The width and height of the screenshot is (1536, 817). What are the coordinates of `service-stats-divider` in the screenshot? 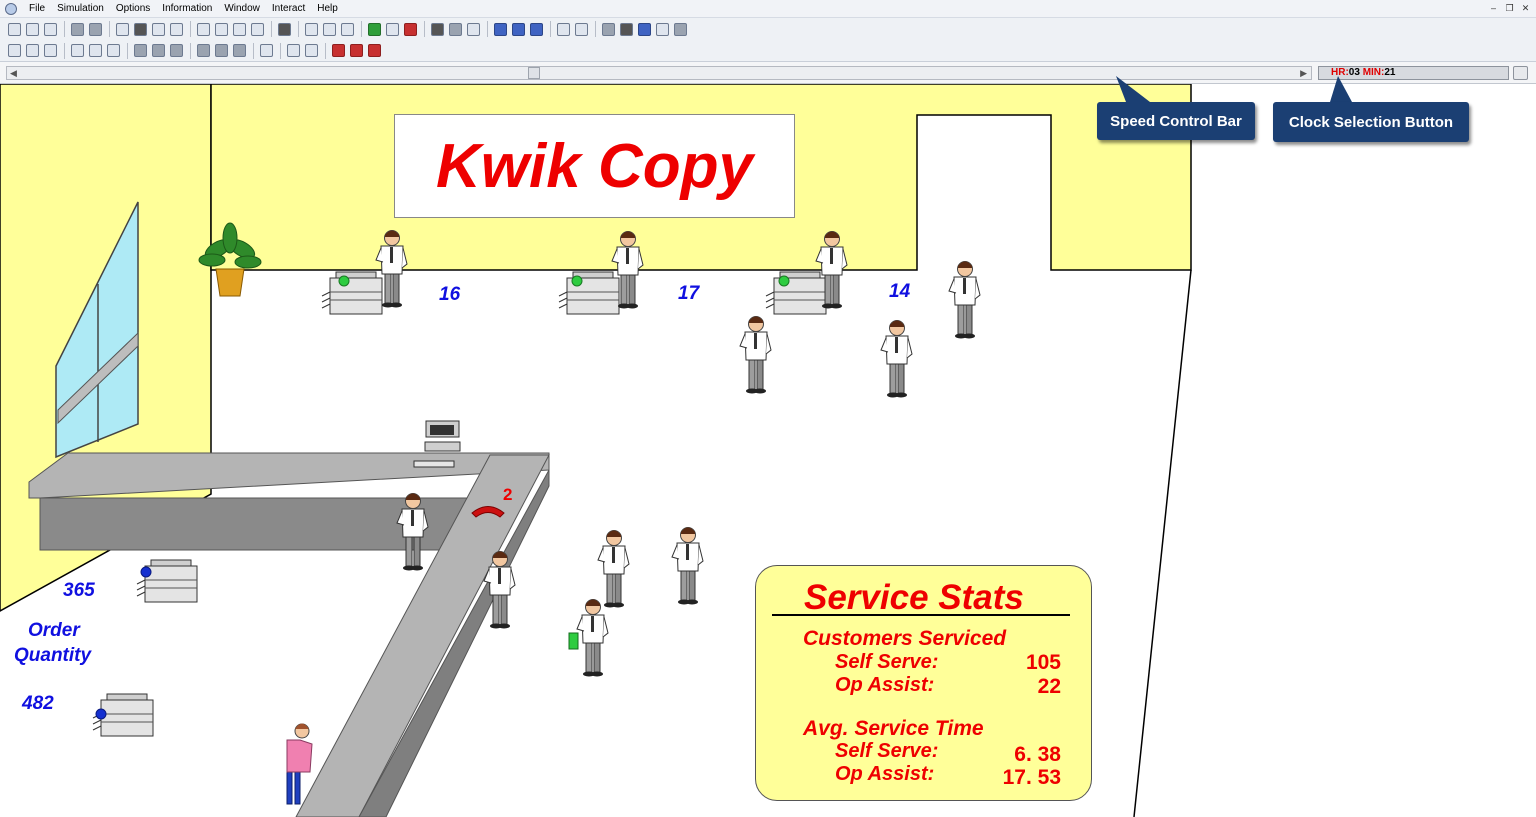 It's located at (921, 615).